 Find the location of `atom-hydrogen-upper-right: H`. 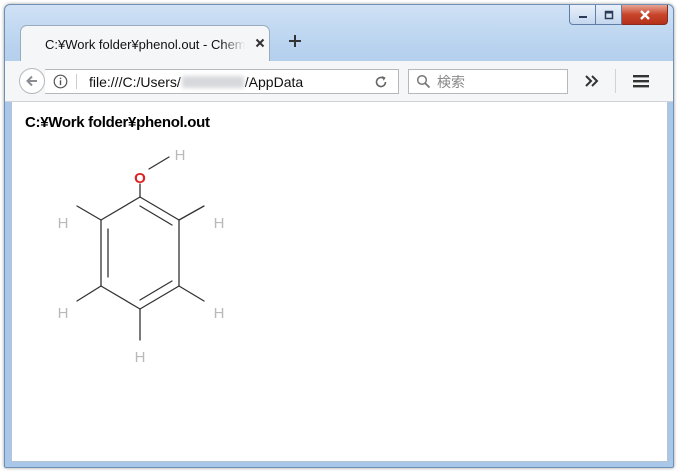

atom-hydrogen-upper-right: H is located at coordinates (219, 223).